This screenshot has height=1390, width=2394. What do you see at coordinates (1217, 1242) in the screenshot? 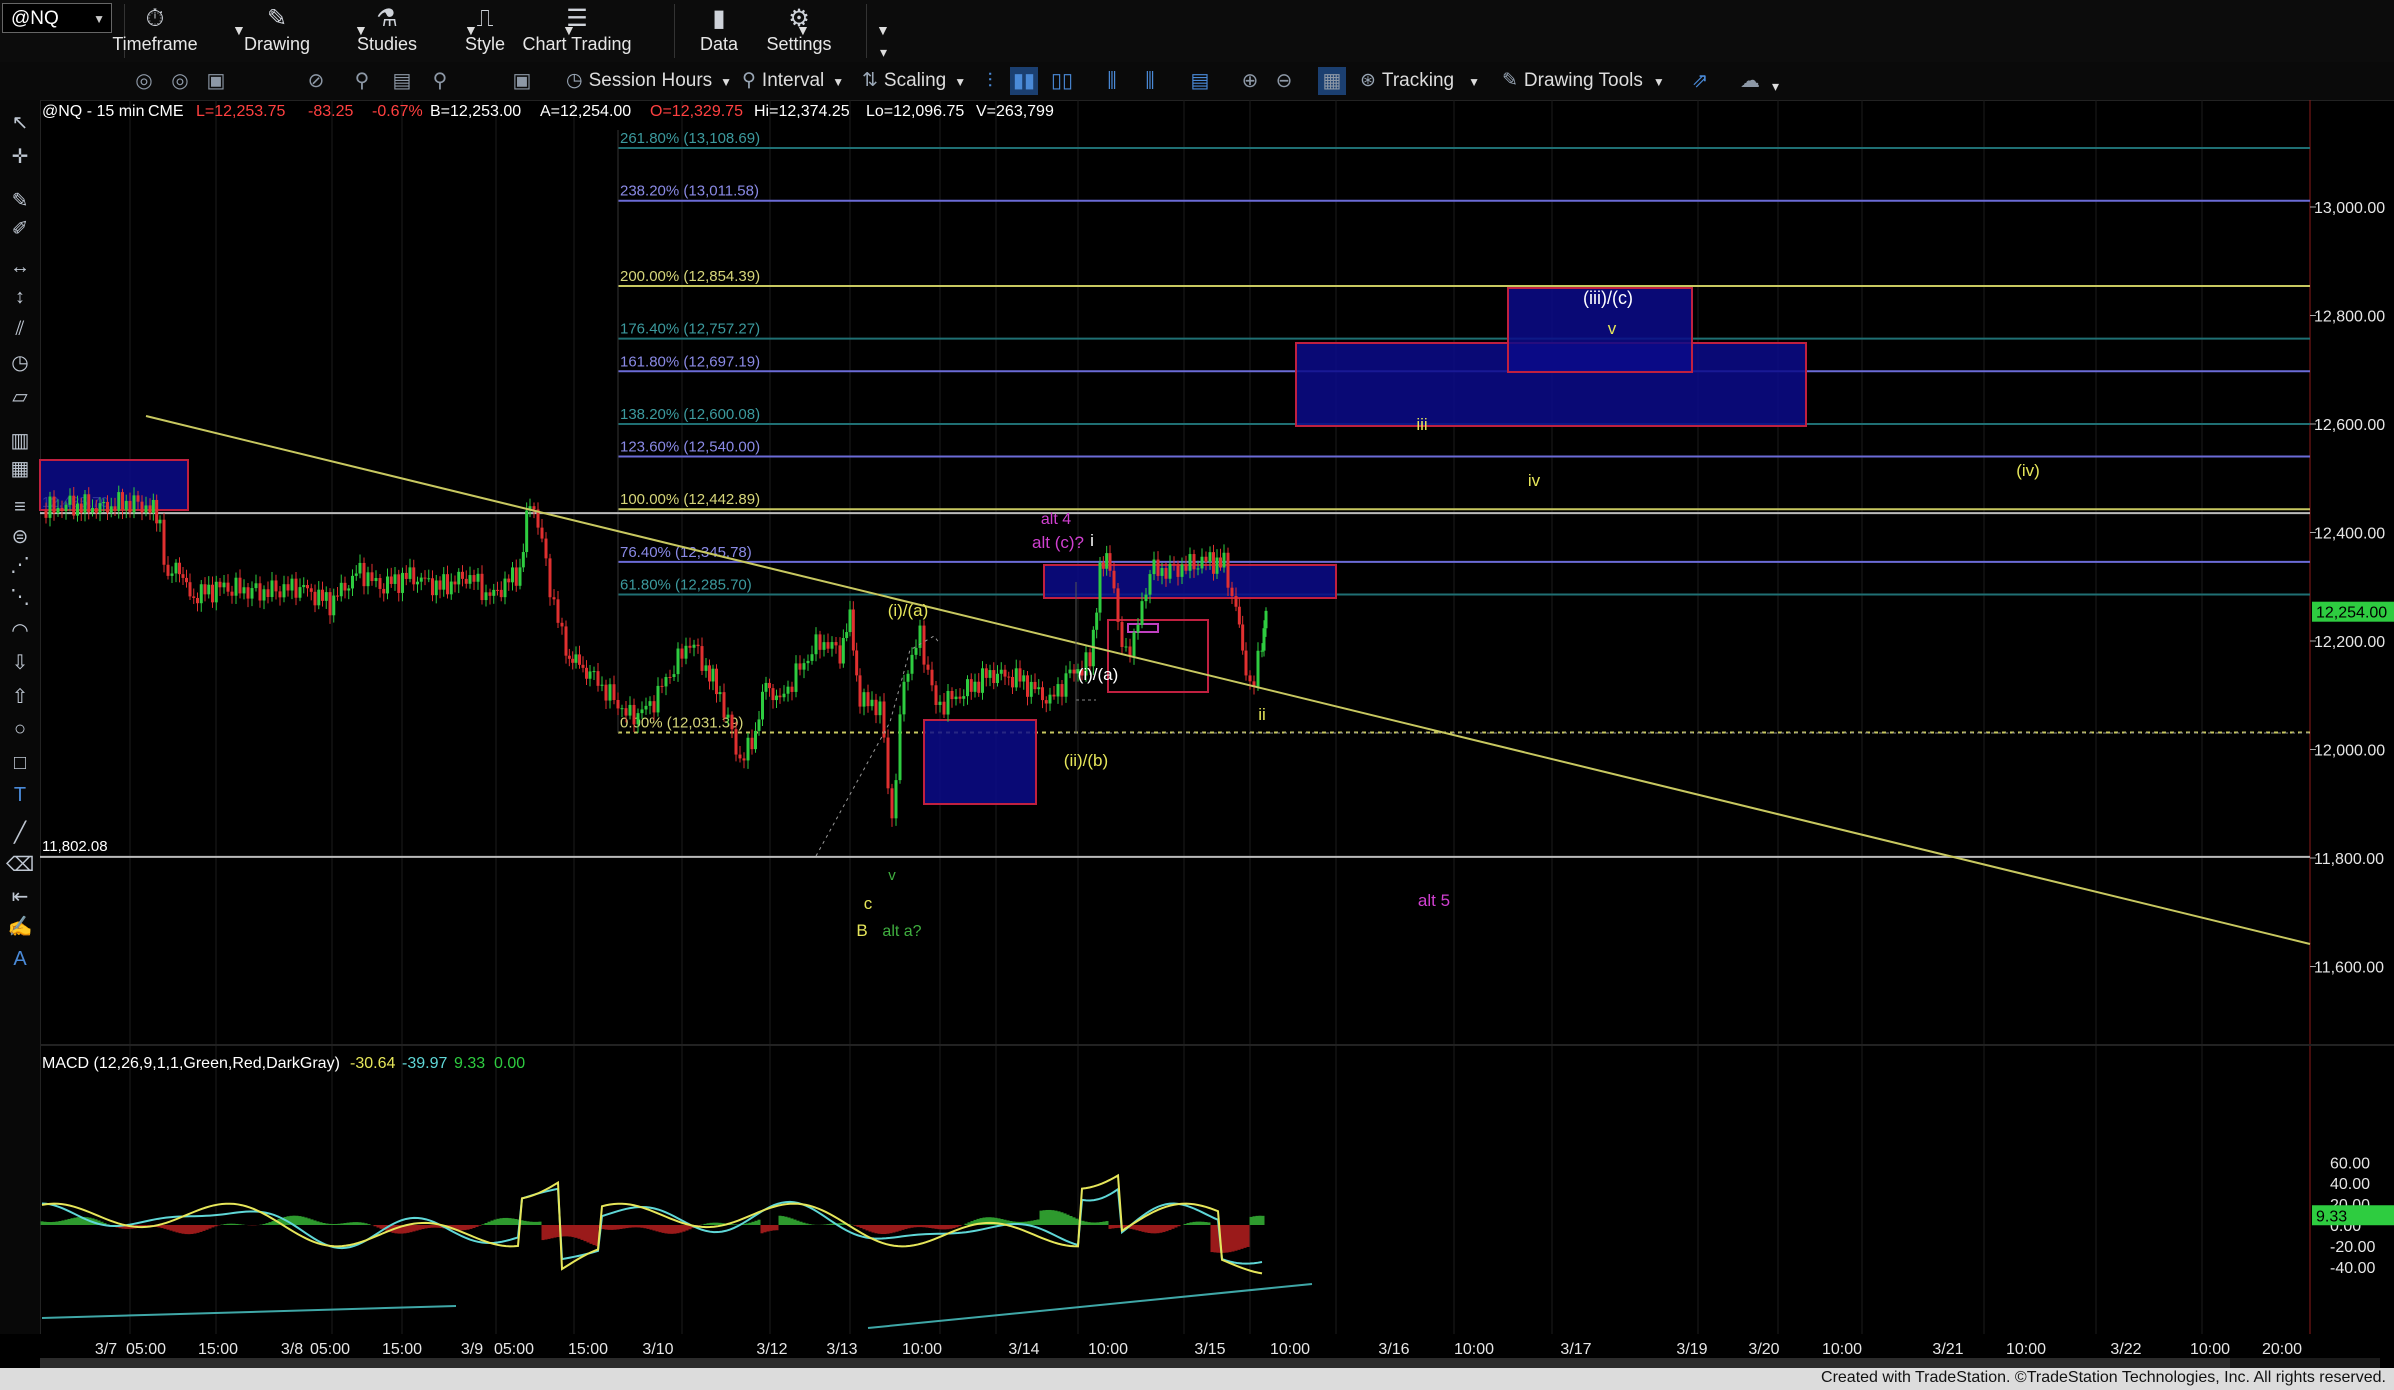
I see `macd-panel: 60.0040.0020.000.00-20.00-40.009.33` at bounding box center [1217, 1242].